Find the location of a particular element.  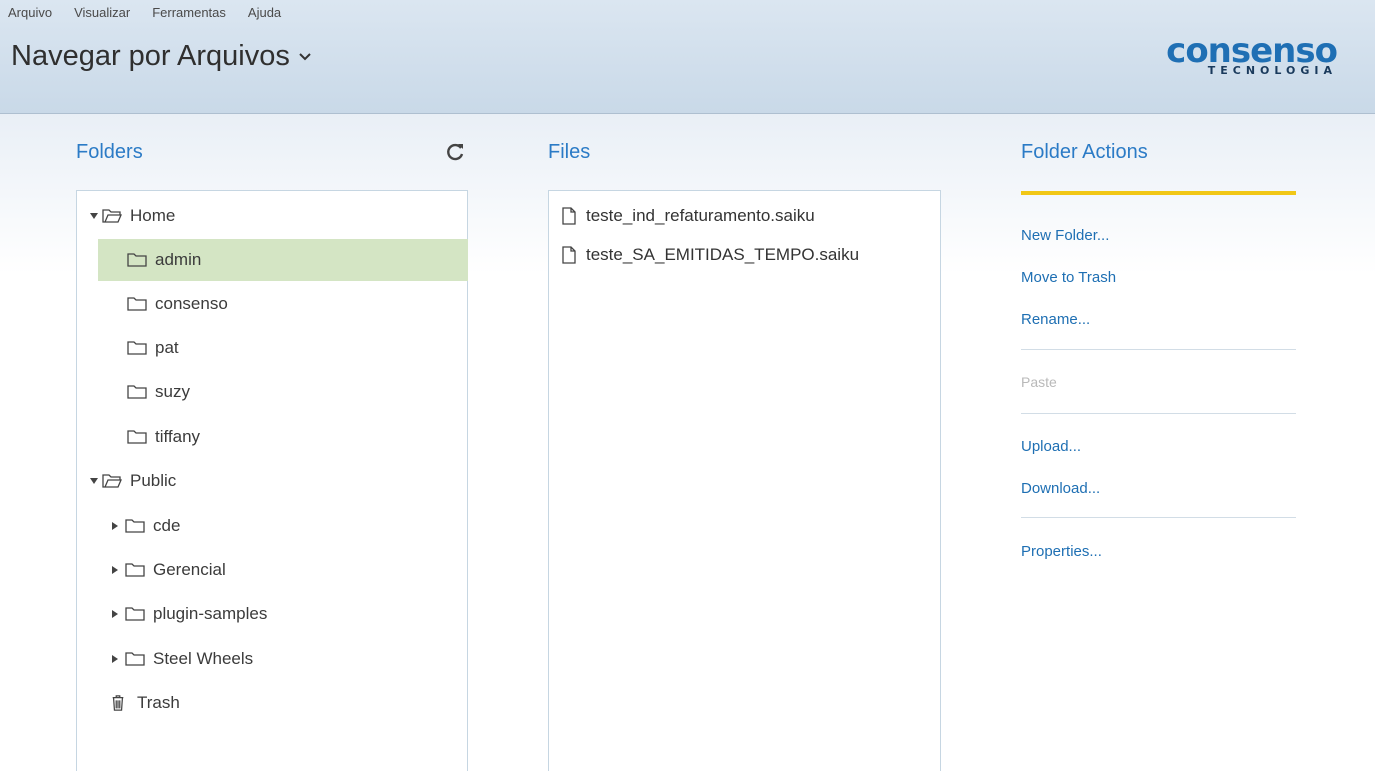

folder-label: plugin-samples is located at coordinates (210, 613).